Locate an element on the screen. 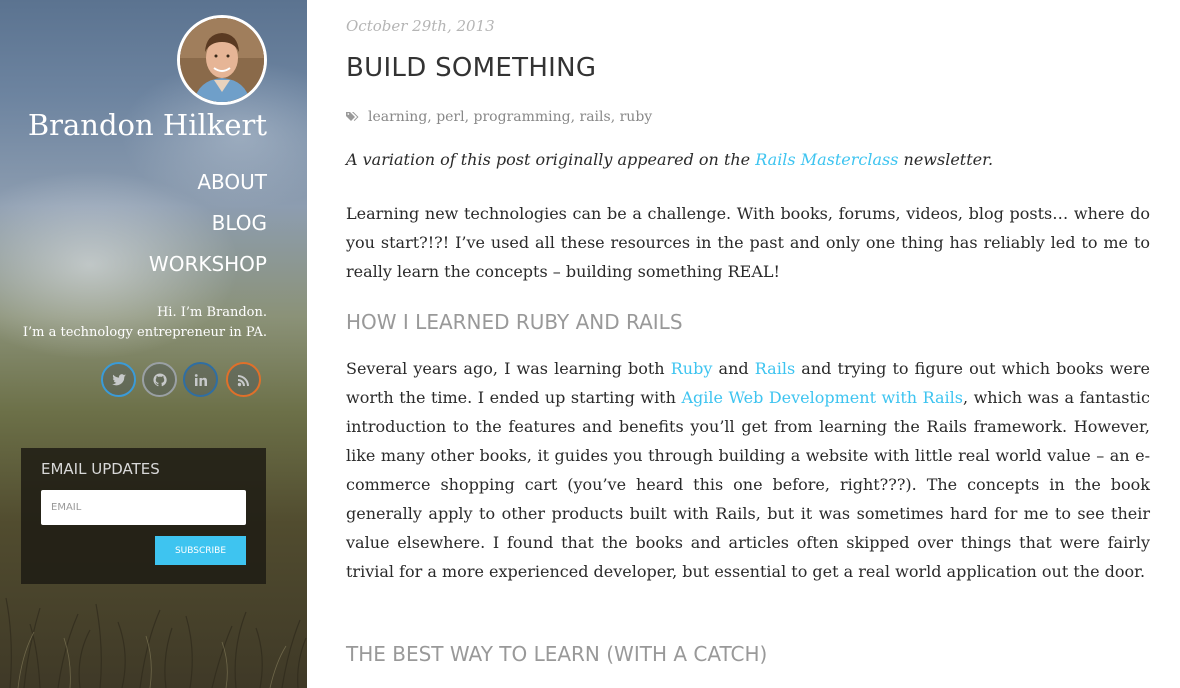 This screenshot has height=688, width=1180. tags-icon is located at coordinates (352, 116).